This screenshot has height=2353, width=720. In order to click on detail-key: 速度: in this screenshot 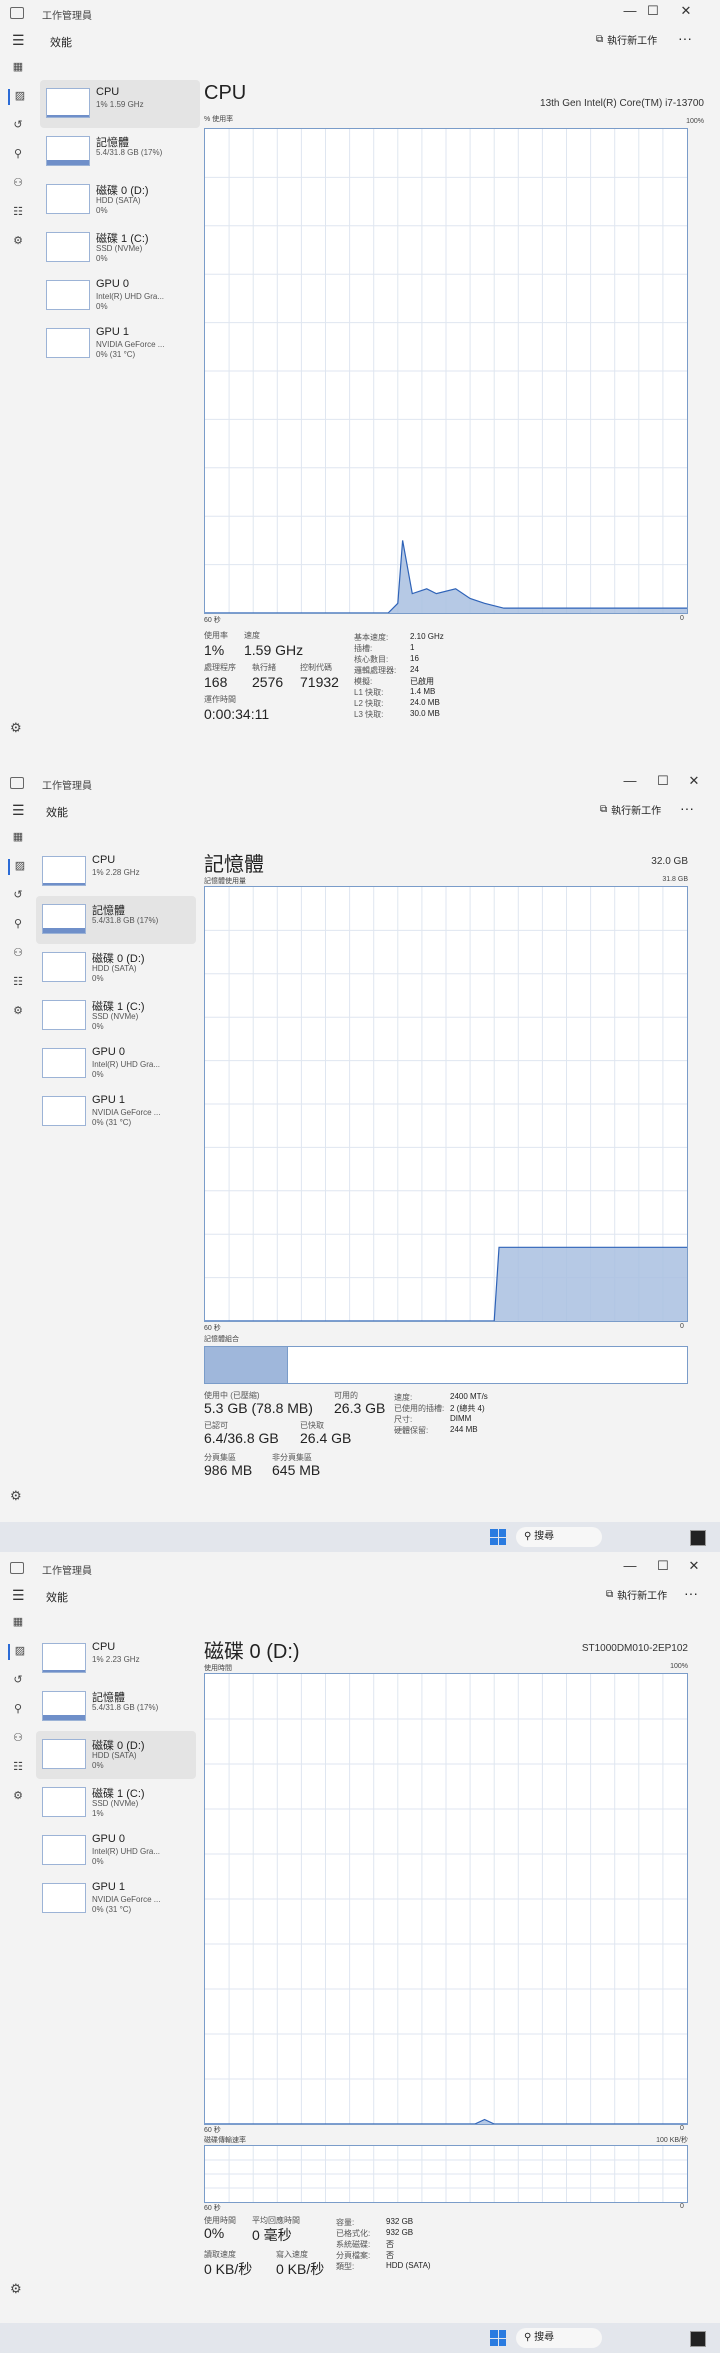, I will do `click(403, 1397)`.